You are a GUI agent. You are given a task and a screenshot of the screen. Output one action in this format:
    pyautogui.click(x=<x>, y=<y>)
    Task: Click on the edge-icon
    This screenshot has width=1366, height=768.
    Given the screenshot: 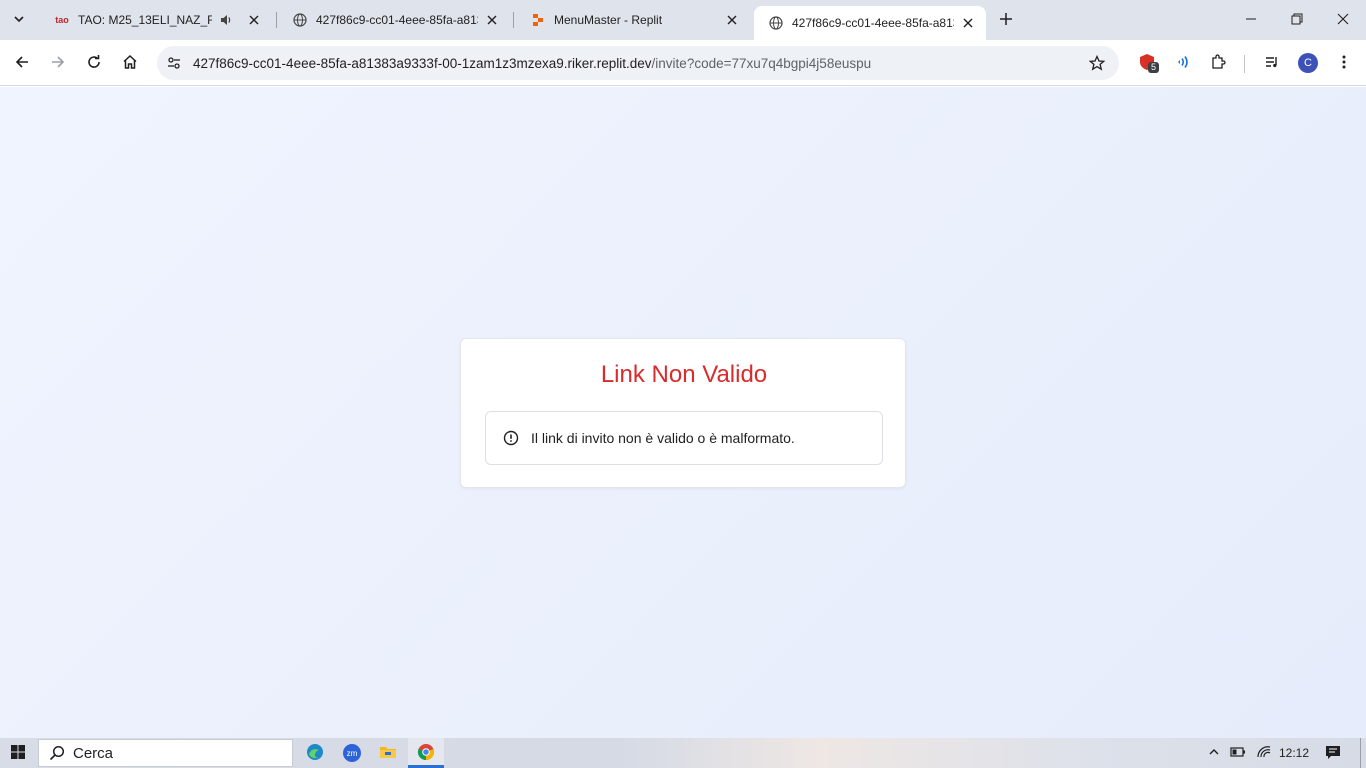 What is the action you would take?
    pyautogui.click(x=315, y=753)
    